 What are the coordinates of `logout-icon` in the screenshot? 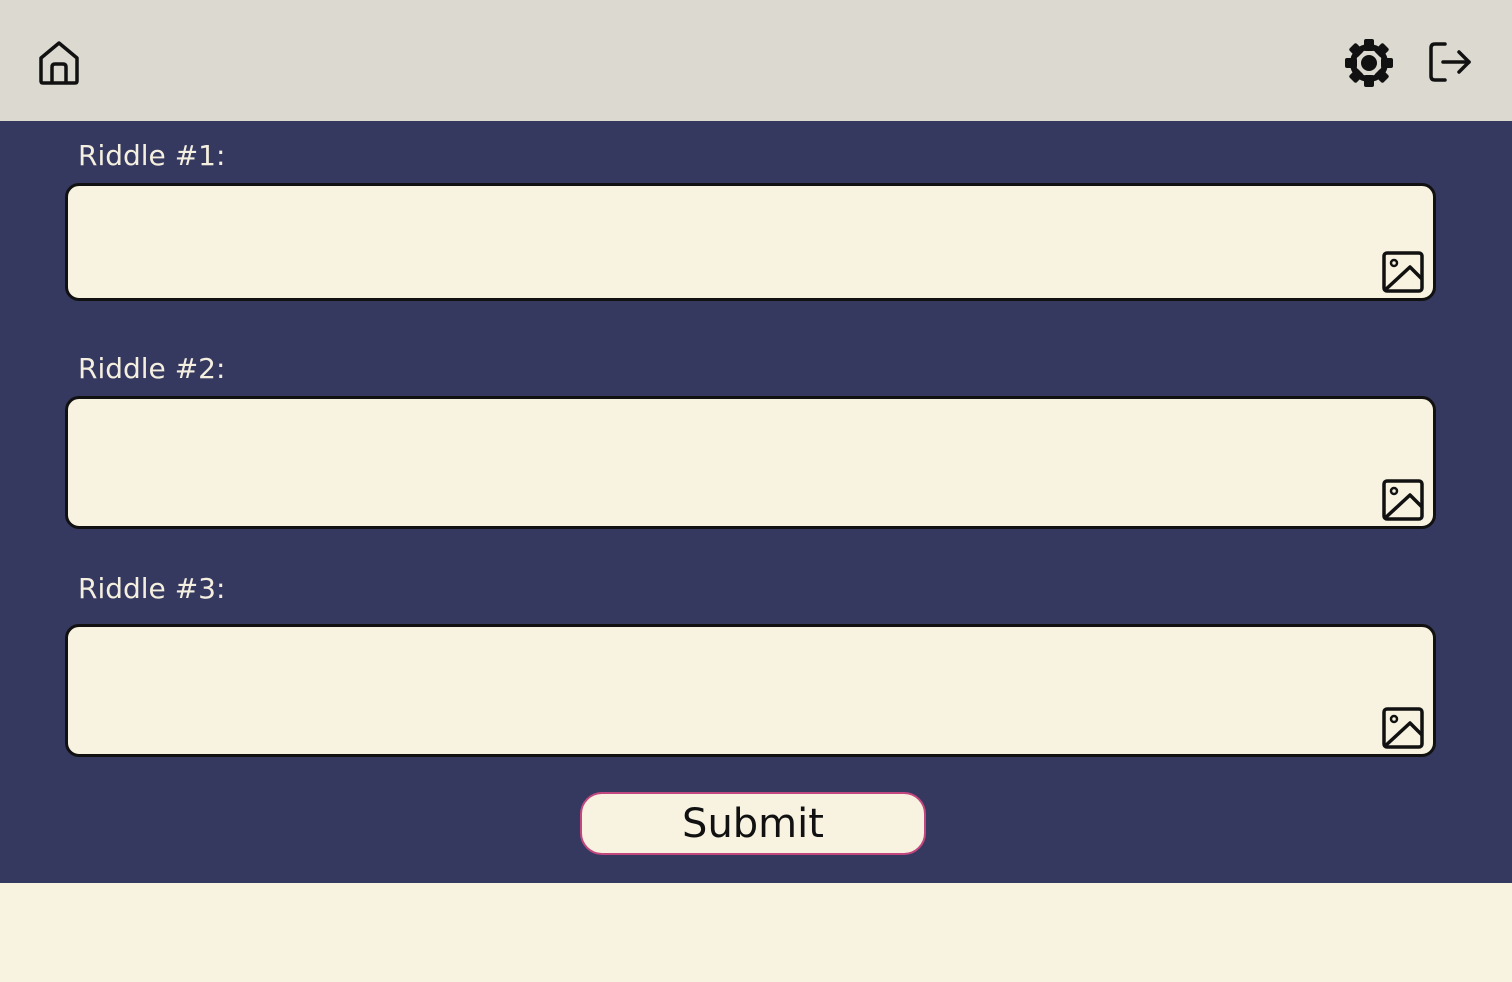 It's located at (1450, 62).